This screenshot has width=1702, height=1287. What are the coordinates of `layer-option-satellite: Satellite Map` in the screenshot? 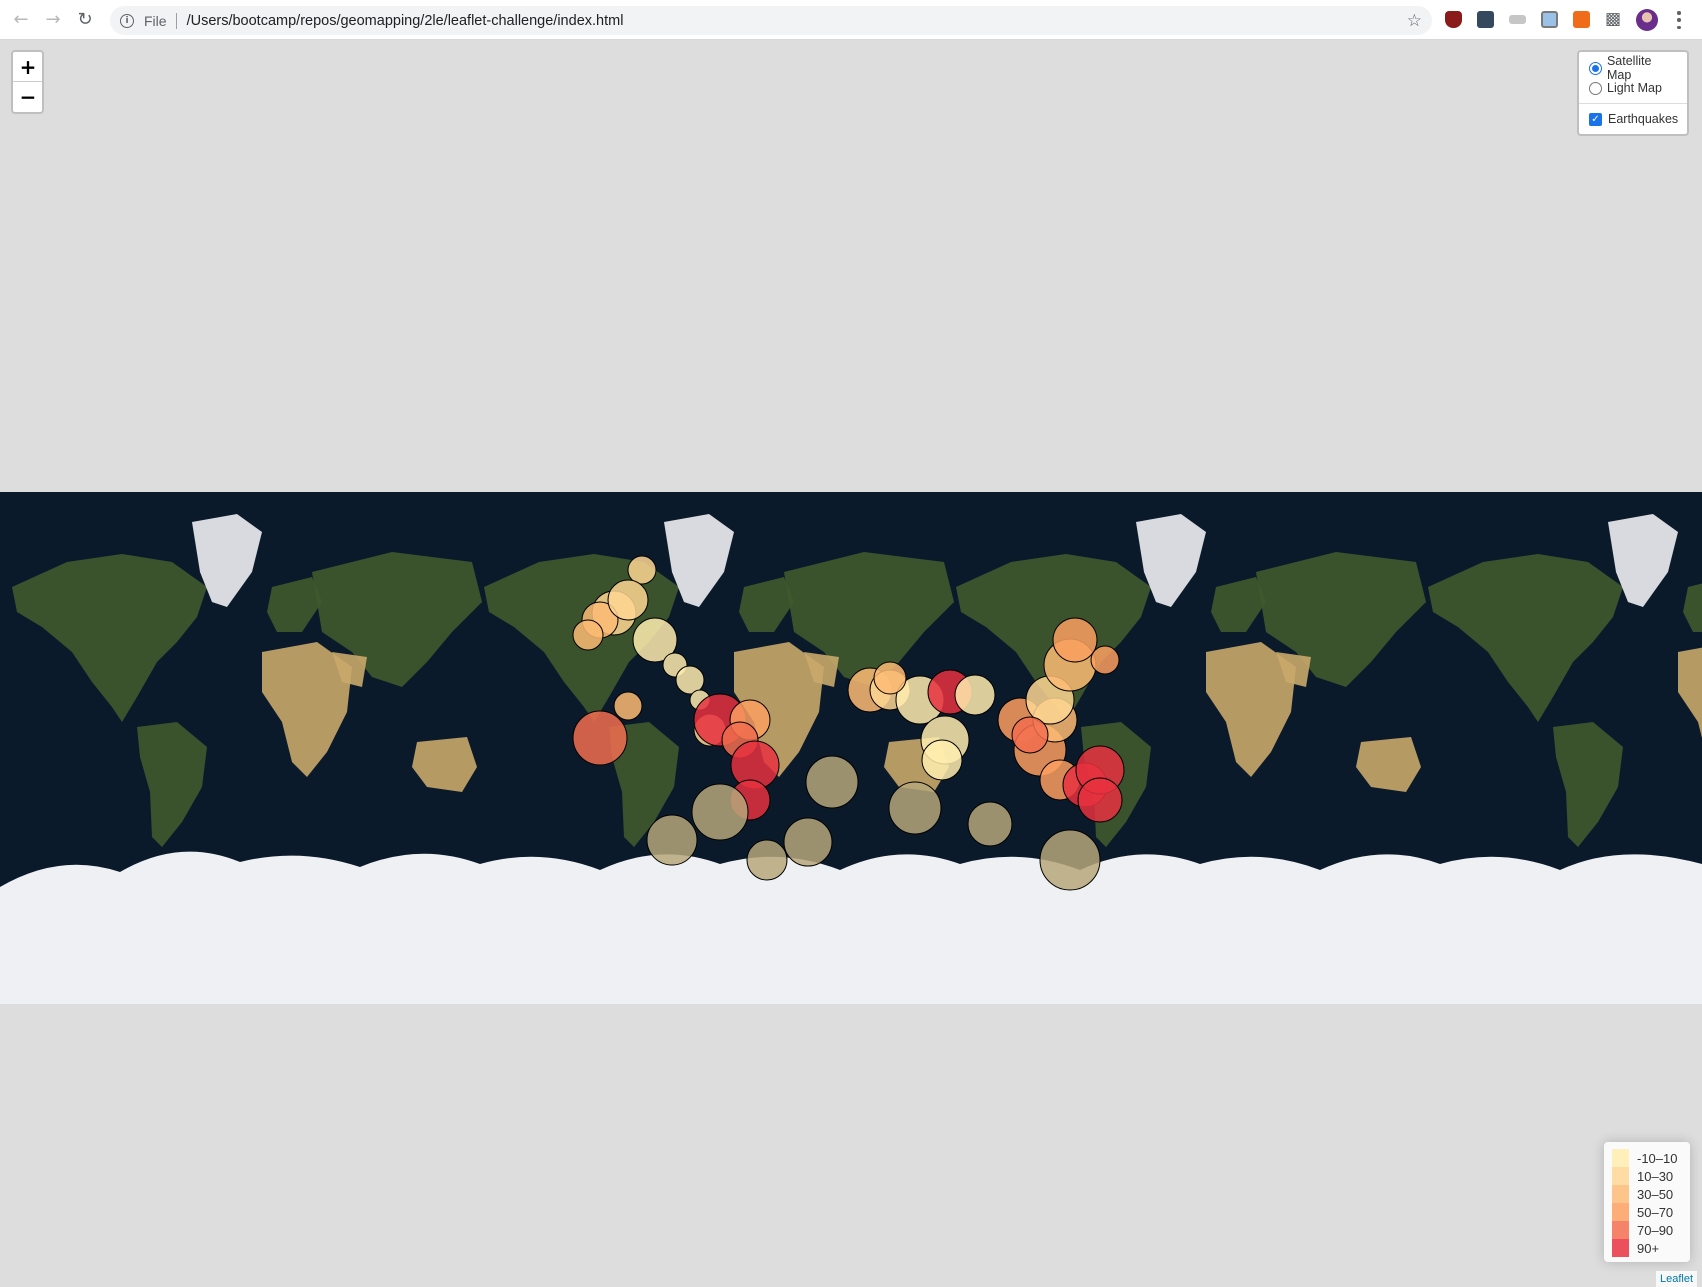 It's located at (1634, 68).